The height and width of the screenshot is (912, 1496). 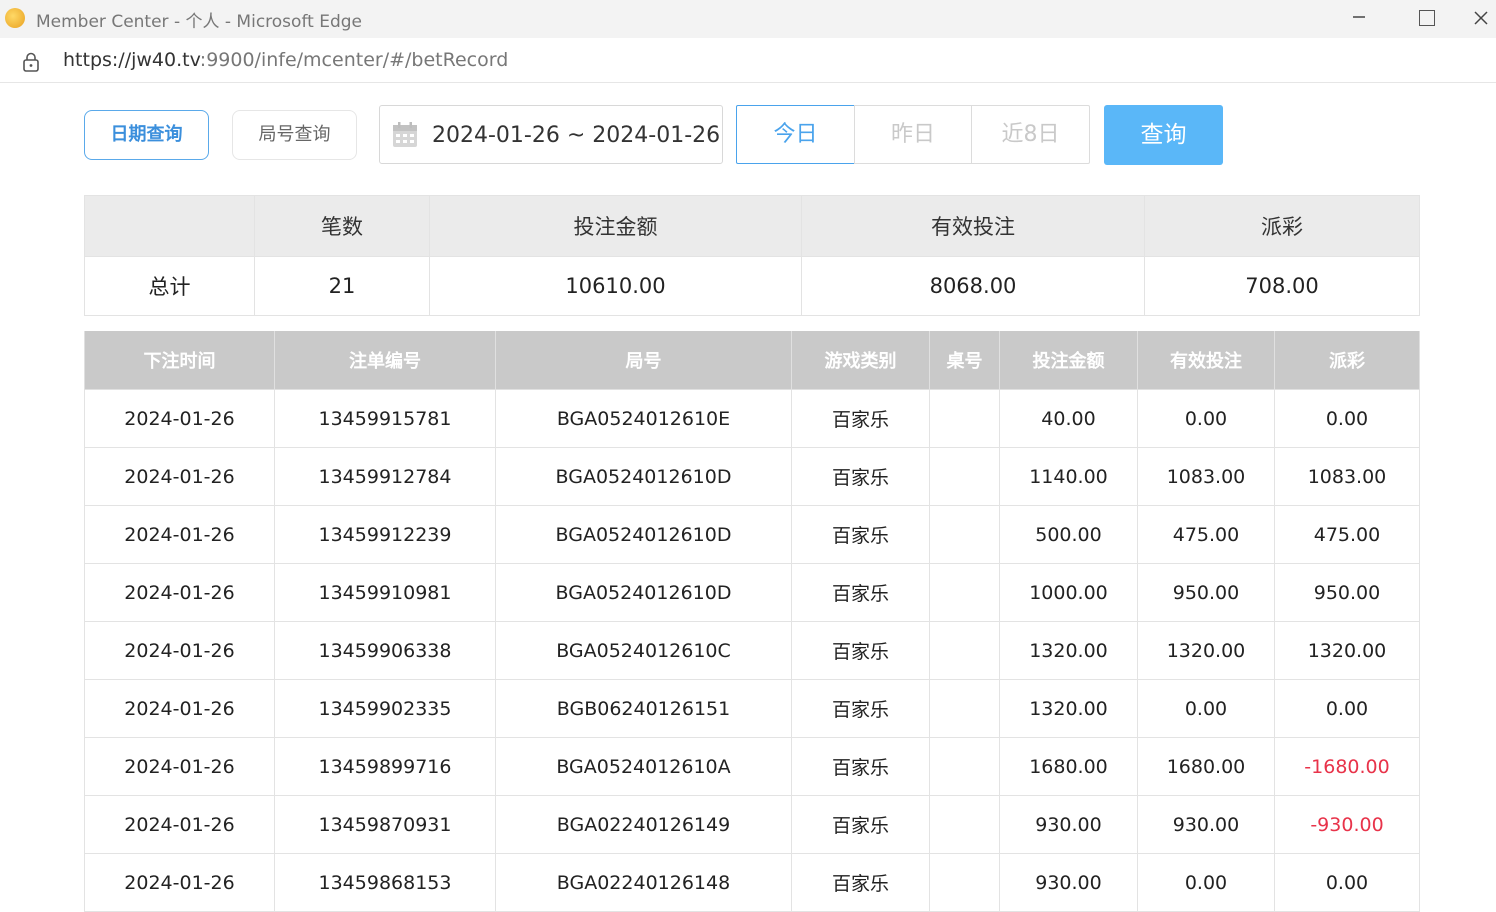 I want to click on table-cell: BGA02240126149, so click(x=643, y=824).